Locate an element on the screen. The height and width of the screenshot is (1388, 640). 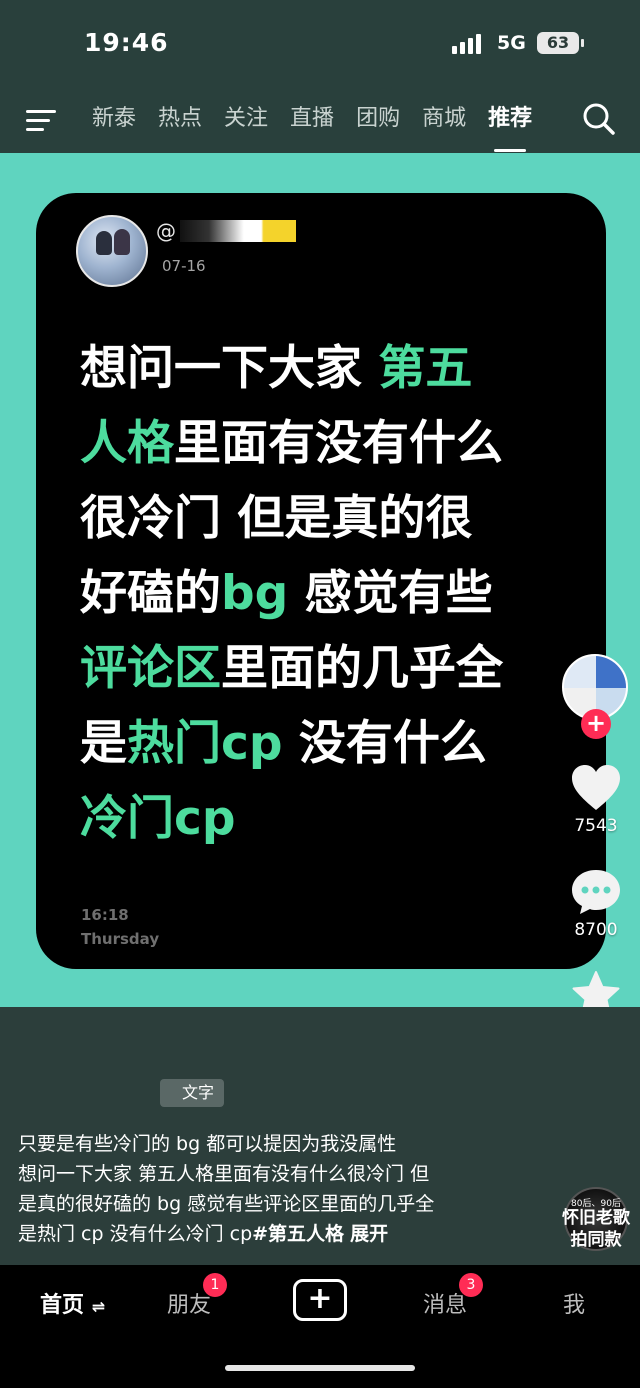
post-text-highlight: bg is located at coordinates (255, 593).